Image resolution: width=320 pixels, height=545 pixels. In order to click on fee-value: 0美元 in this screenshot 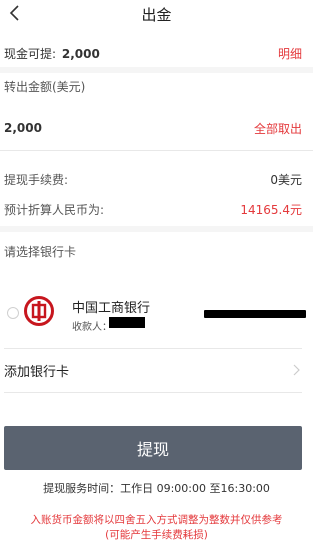, I will do `click(286, 180)`.